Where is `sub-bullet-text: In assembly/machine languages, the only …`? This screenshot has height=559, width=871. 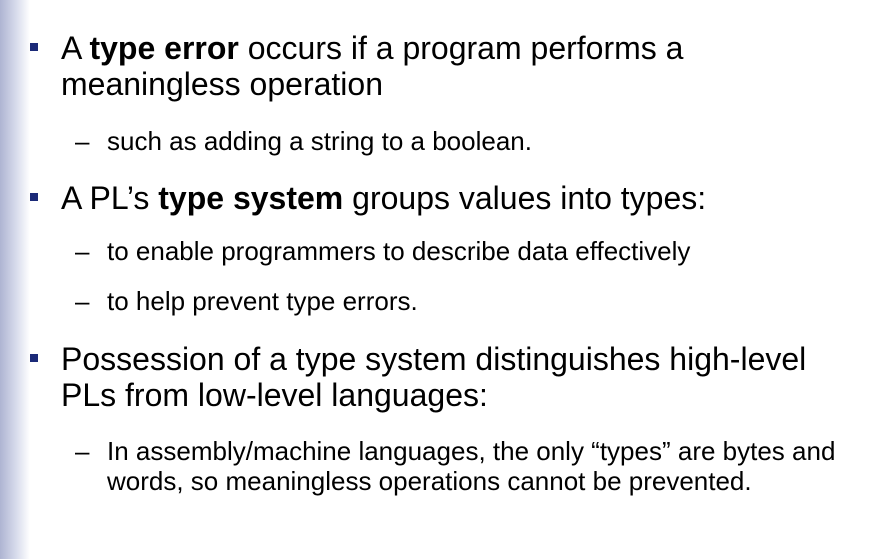
sub-bullet-text: In assembly/machine languages, the only … is located at coordinates (471, 466).